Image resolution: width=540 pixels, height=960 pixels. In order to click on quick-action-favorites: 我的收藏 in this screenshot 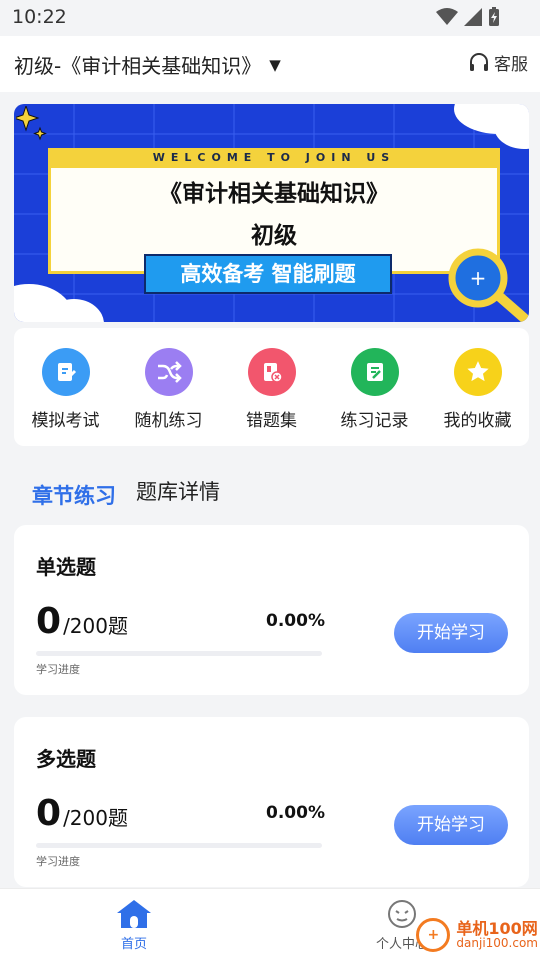, I will do `click(478, 389)`.